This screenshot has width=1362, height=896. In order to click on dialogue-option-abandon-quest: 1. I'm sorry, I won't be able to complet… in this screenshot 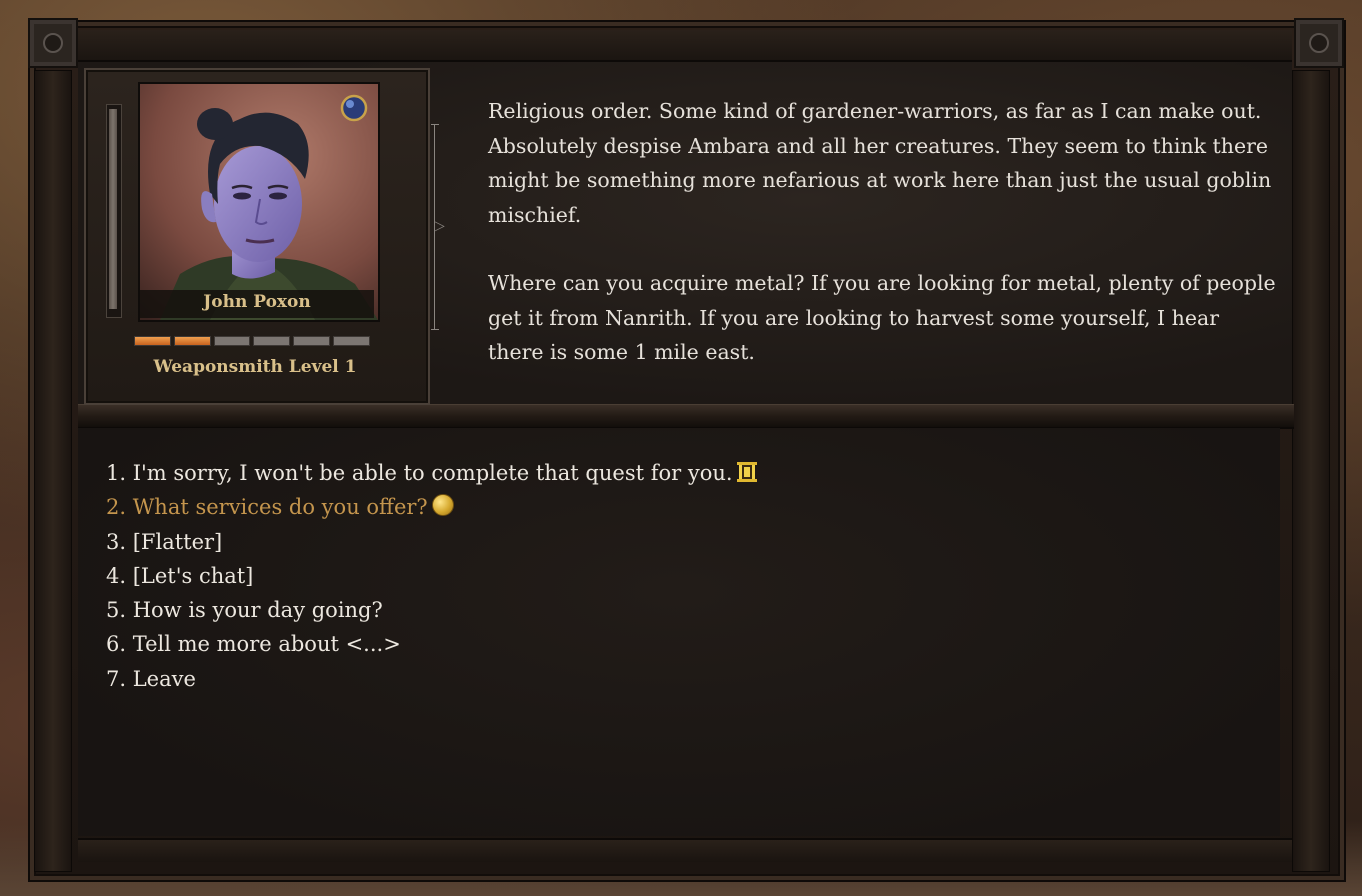, I will do `click(686, 473)`.